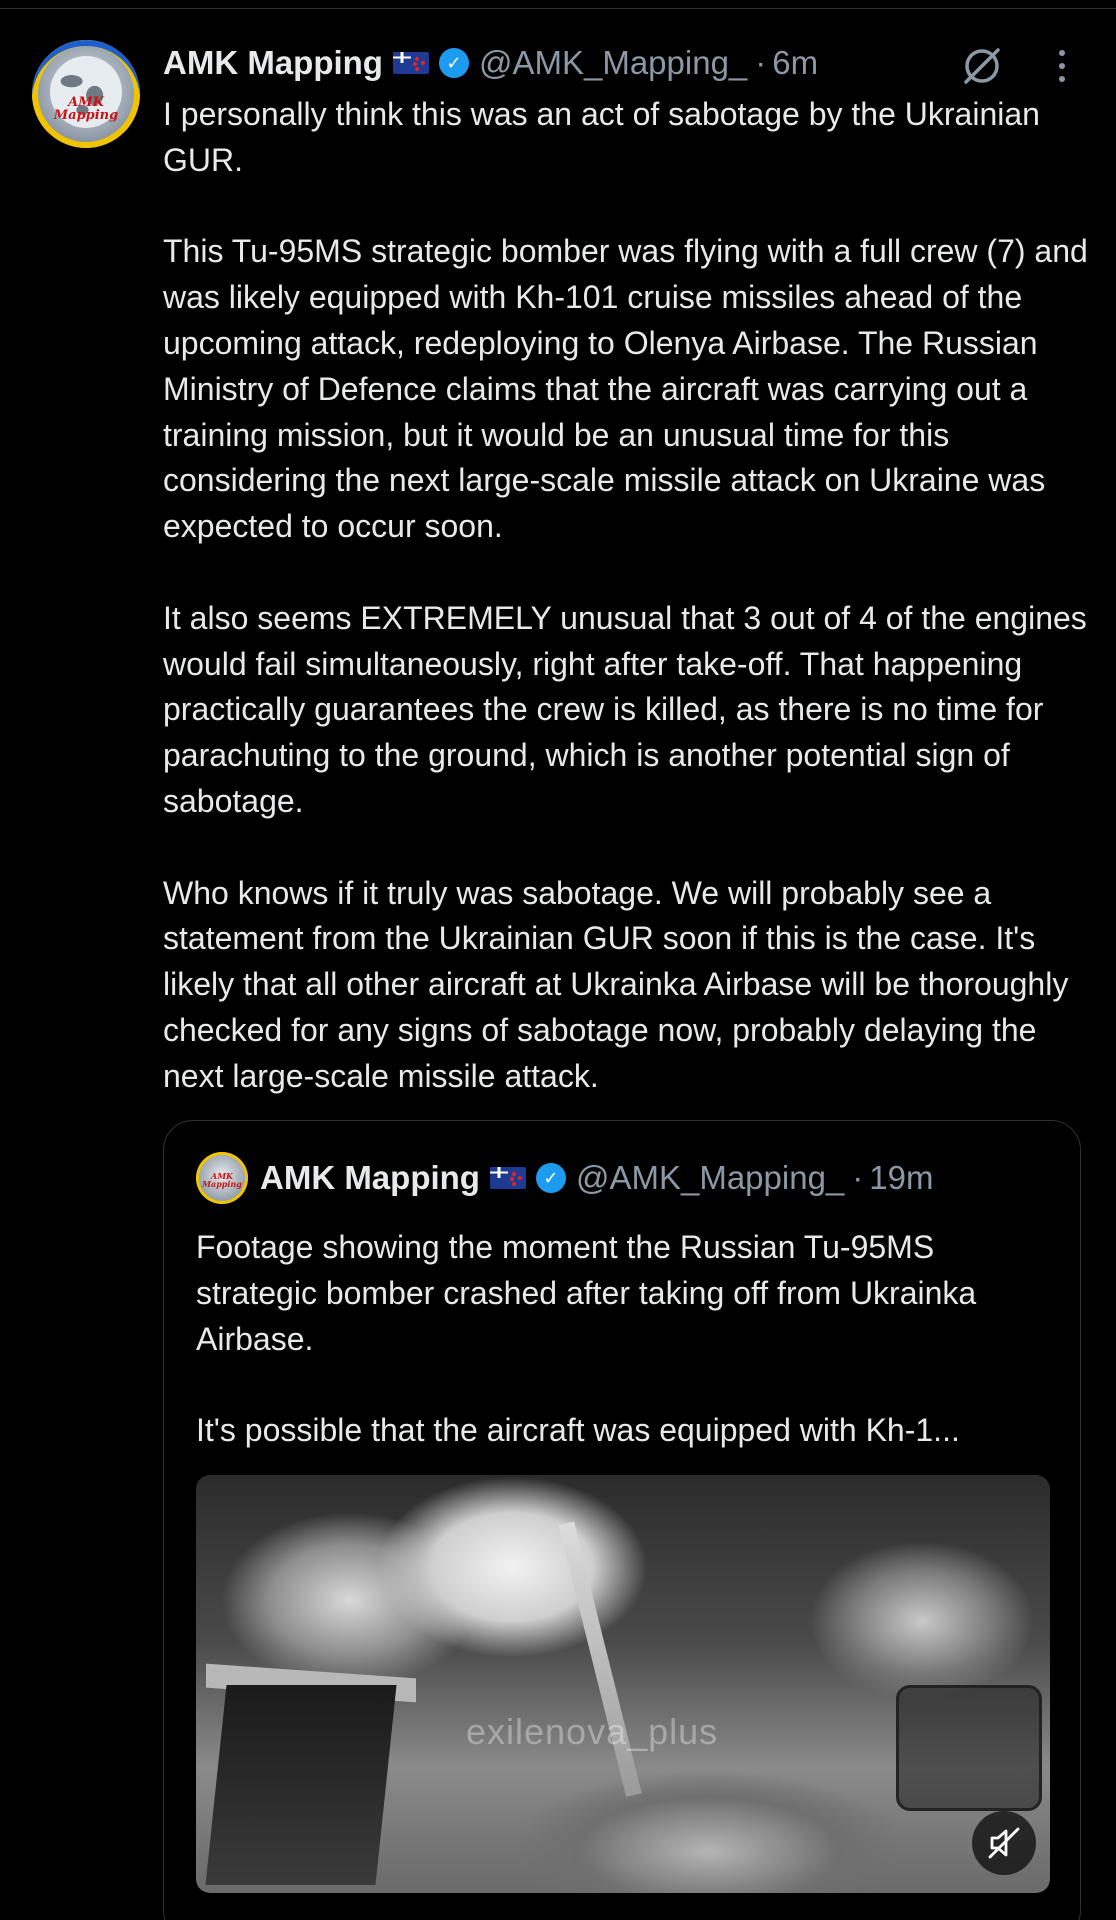  Describe the element at coordinates (370, 1177) in the screenshot. I see `quoted-author-name: AMK Mapping` at that location.